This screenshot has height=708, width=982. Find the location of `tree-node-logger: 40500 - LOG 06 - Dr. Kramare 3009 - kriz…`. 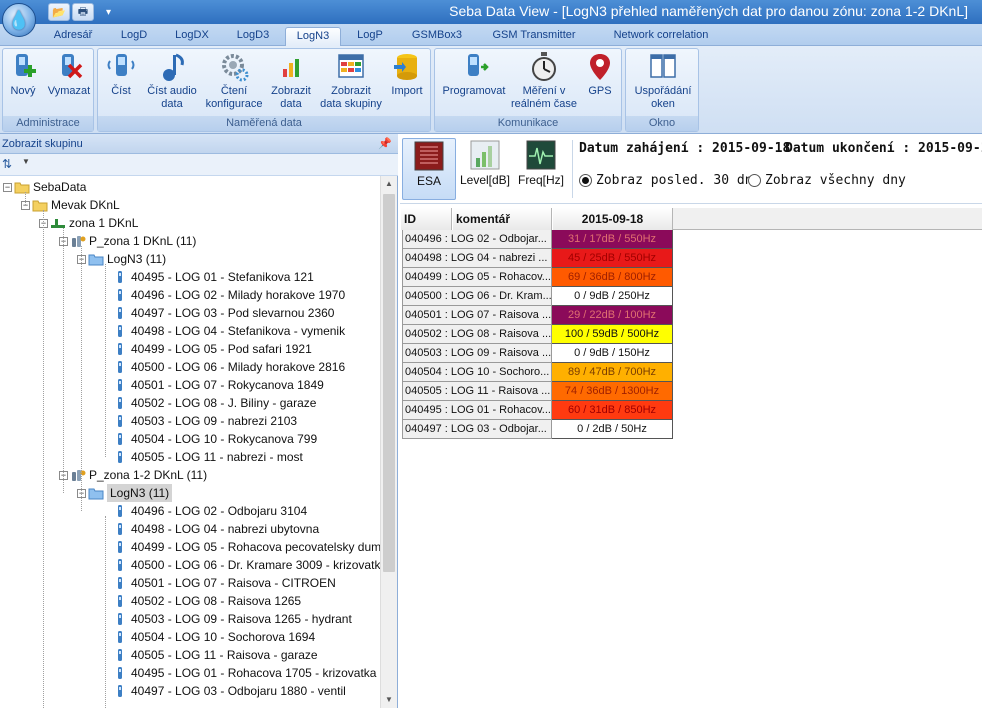

tree-node-logger: 40500 - LOG 06 - Dr. Kramare 3009 - kriz… is located at coordinates (240, 565).